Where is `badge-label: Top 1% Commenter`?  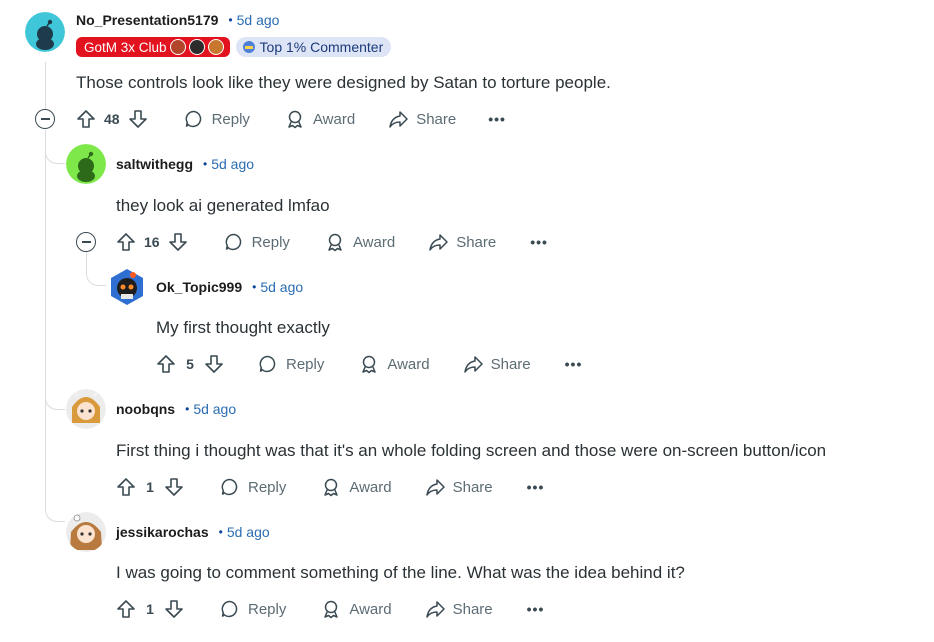
badge-label: Top 1% Commenter is located at coordinates (321, 47).